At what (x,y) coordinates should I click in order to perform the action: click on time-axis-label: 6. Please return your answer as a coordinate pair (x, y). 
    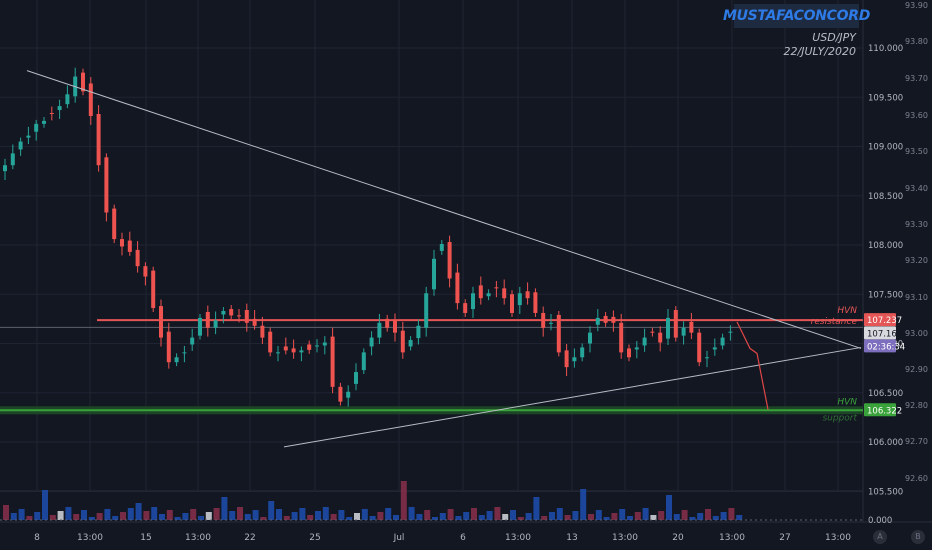
    Looking at the image, I should click on (463, 538).